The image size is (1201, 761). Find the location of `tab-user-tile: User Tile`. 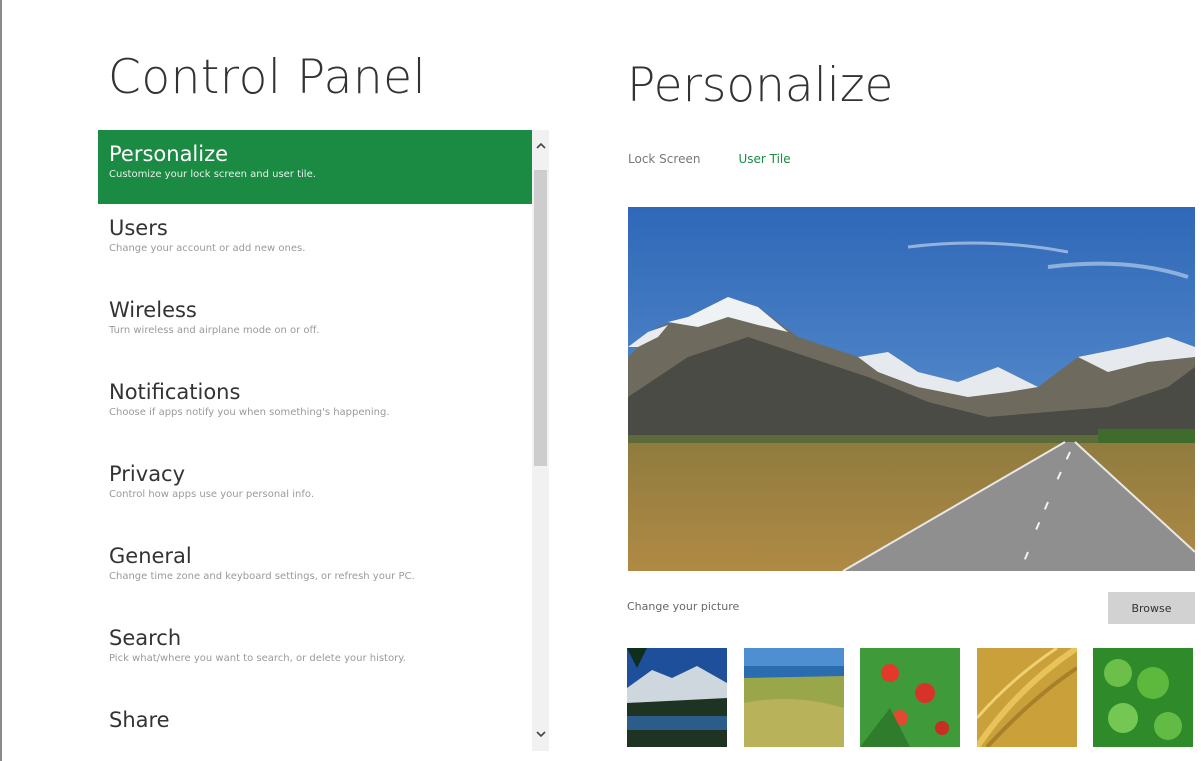

tab-user-tile: User Tile is located at coordinates (764, 159).